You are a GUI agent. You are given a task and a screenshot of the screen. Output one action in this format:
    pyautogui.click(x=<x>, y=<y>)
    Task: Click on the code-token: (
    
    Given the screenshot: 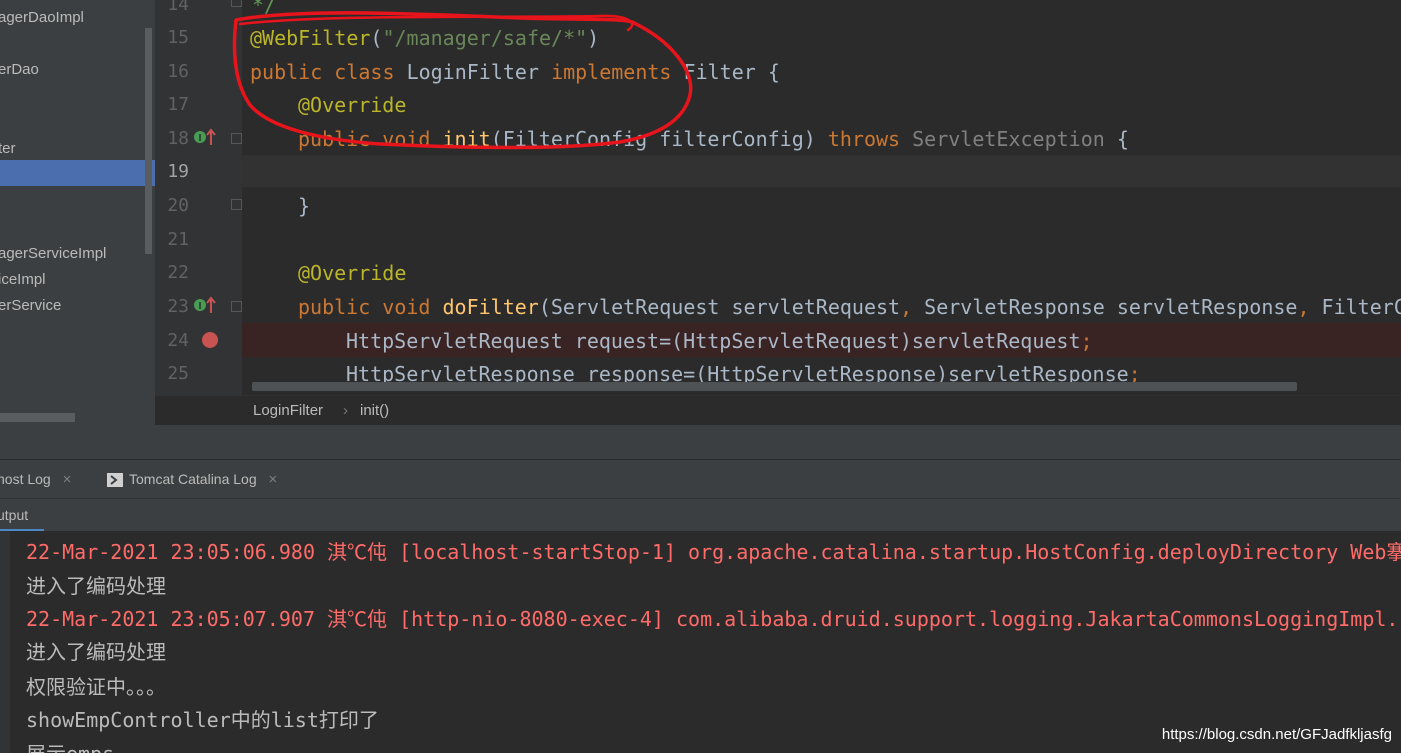 What is the action you would take?
    pyautogui.click(x=376, y=38)
    